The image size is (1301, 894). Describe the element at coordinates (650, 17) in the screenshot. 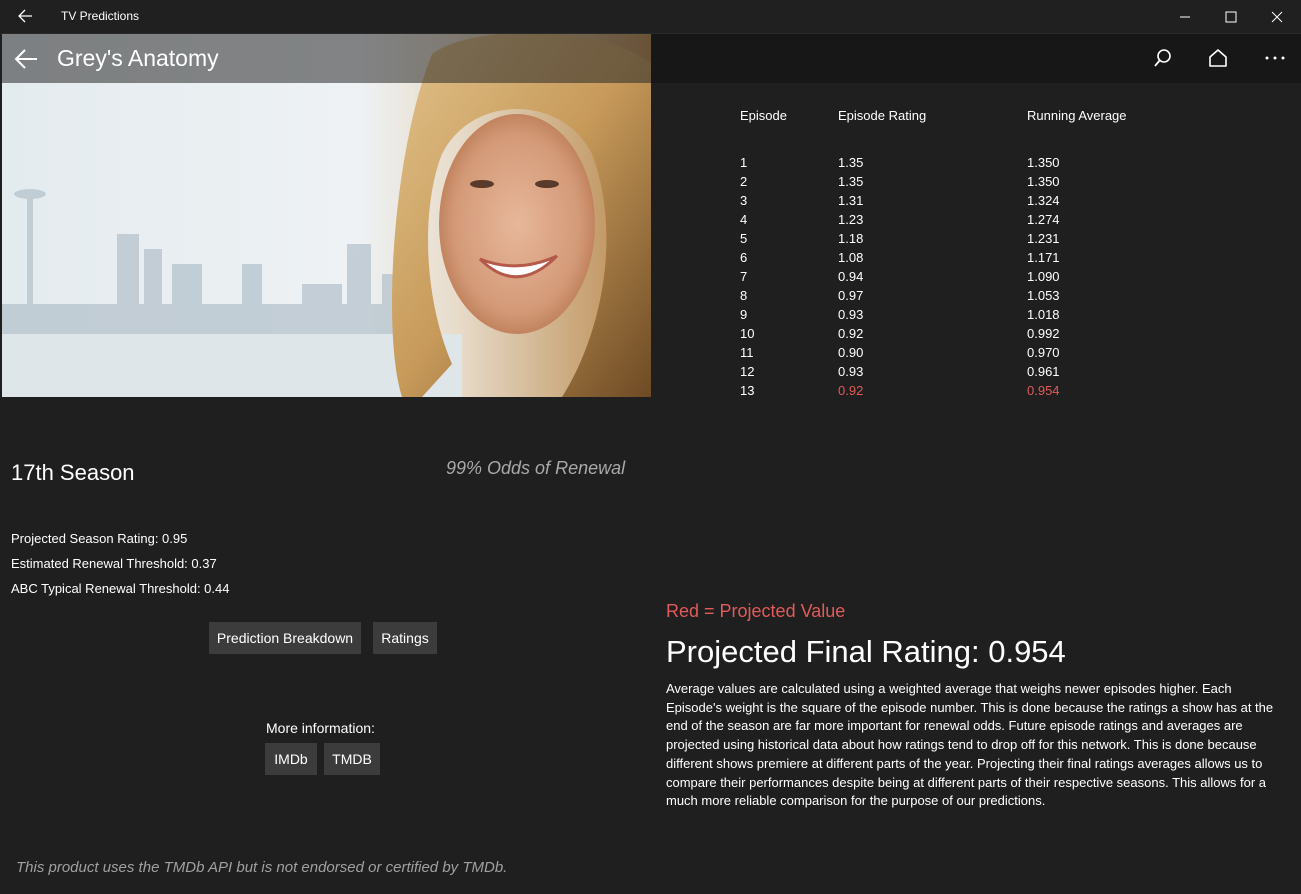

I see `window-title-bar: TV Predictions` at that location.